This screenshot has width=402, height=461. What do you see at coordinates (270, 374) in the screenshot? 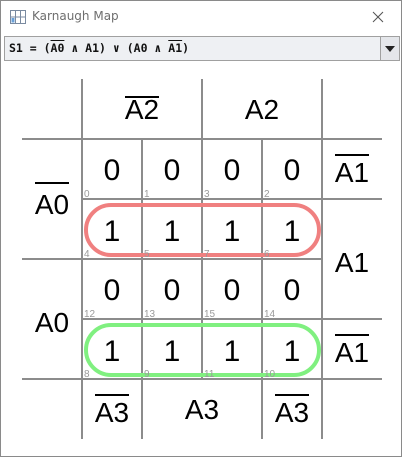
I see `cell-index: 10` at bounding box center [270, 374].